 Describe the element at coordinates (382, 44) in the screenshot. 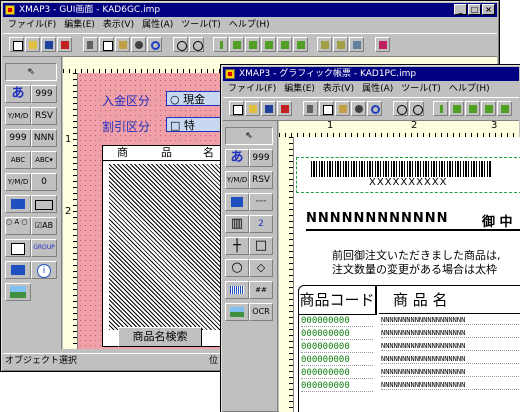

I see `eraser-icon` at that location.